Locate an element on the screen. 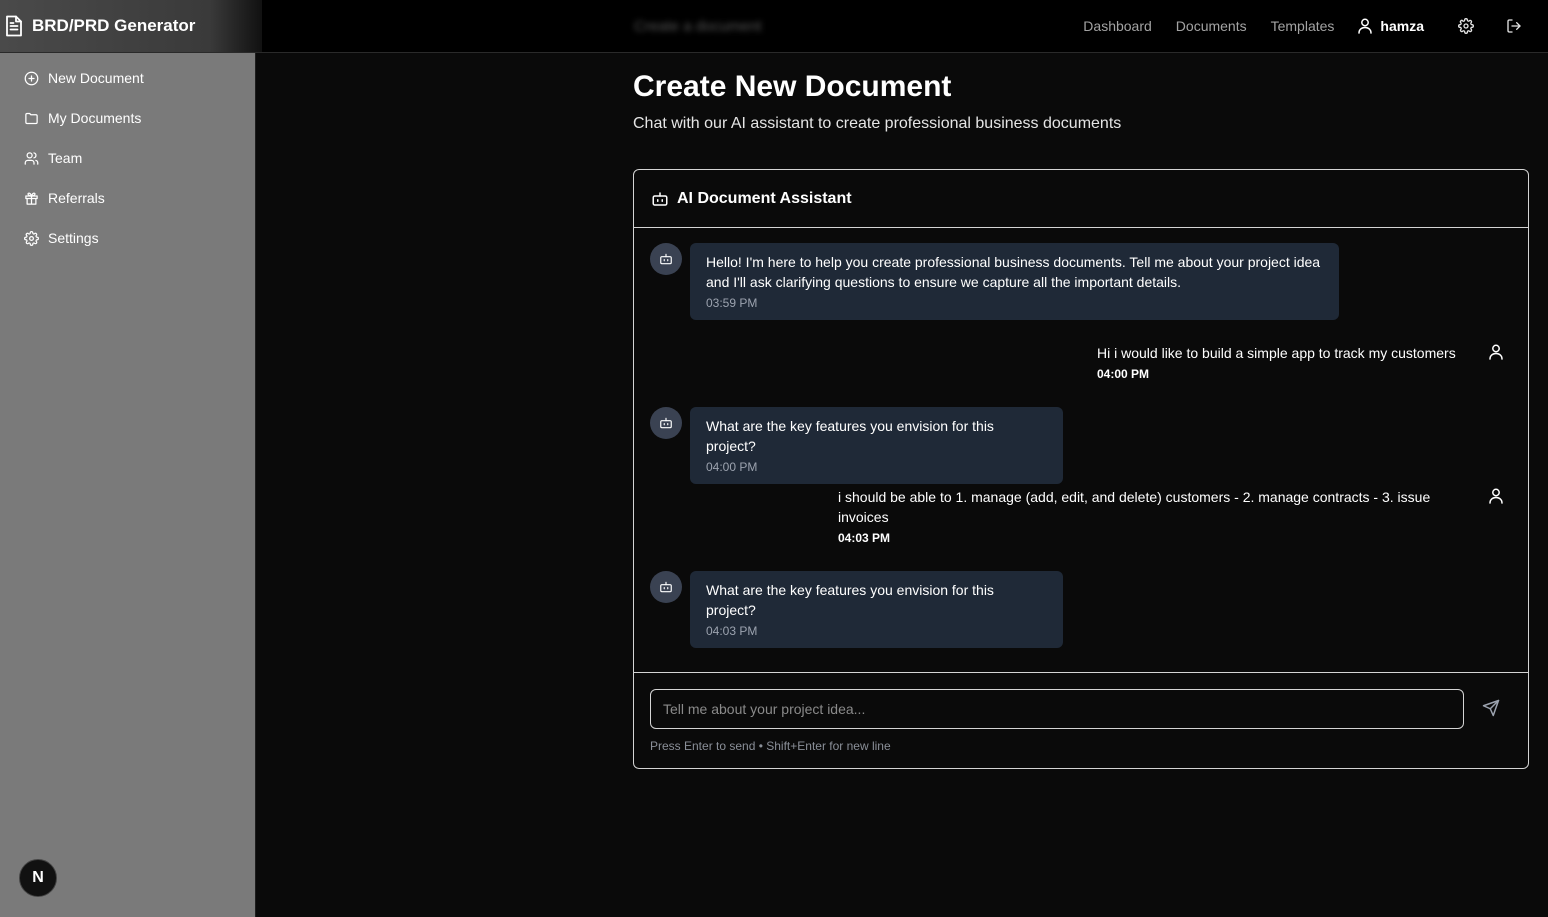  gift-icon is located at coordinates (31, 198).